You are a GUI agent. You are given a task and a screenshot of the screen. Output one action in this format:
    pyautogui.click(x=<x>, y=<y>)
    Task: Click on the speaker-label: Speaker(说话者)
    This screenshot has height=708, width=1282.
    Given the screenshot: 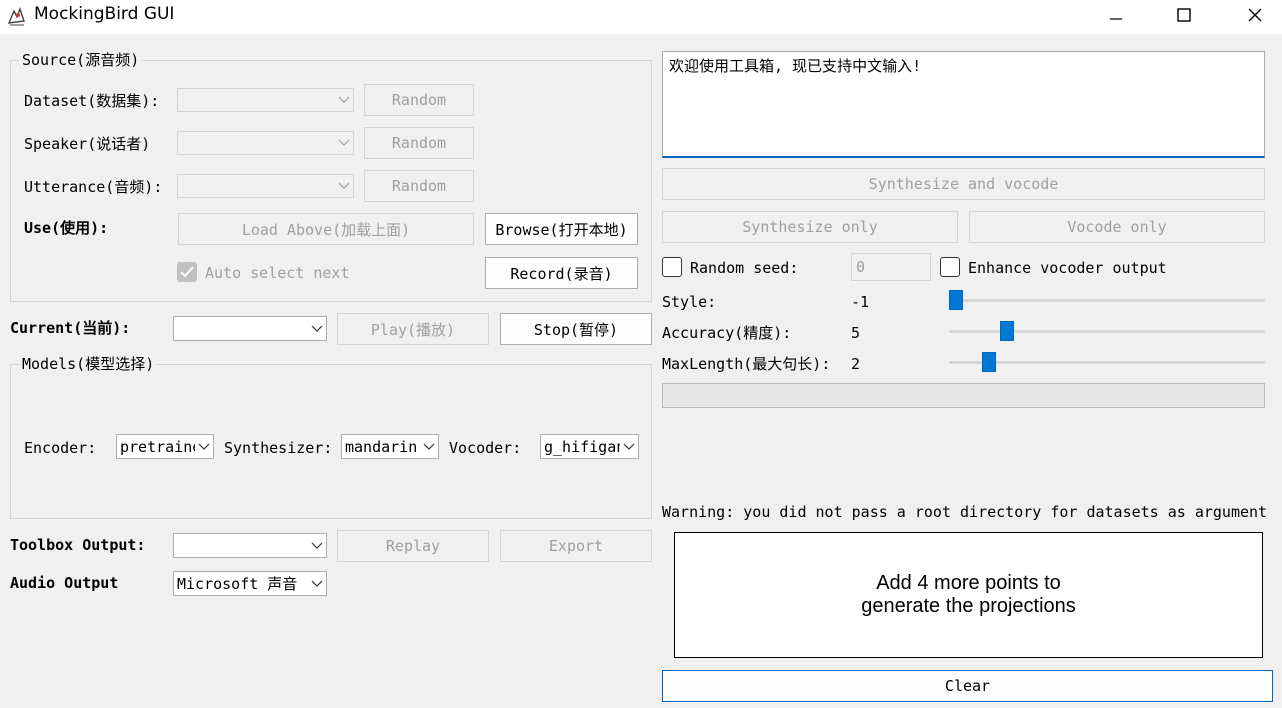 What is the action you would take?
    pyautogui.click(x=87, y=144)
    